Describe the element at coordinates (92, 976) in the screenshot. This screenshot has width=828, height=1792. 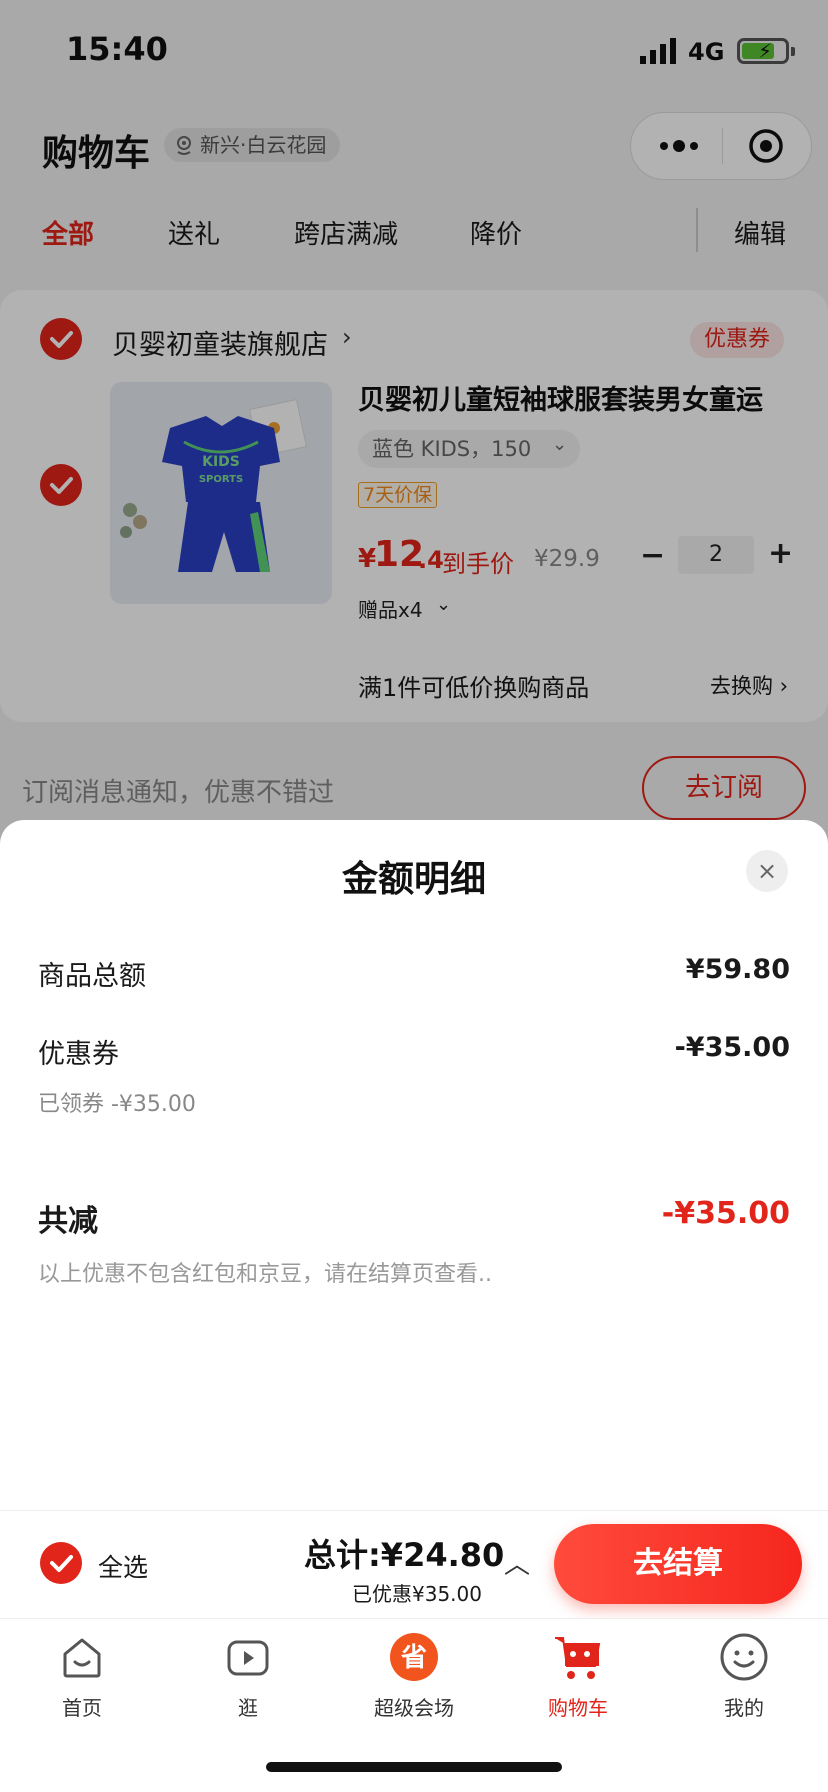
I see `goods-total-label: 商品总额` at that location.